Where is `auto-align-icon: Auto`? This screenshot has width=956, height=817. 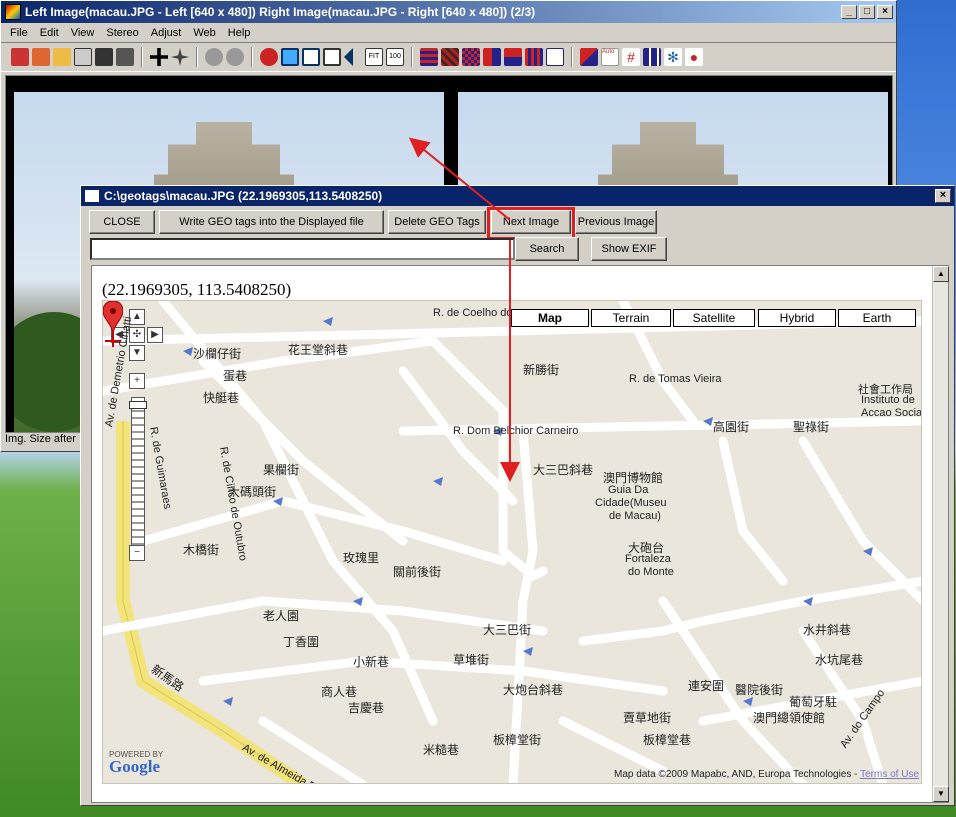 auto-align-icon: Auto is located at coordinates (610, 57).